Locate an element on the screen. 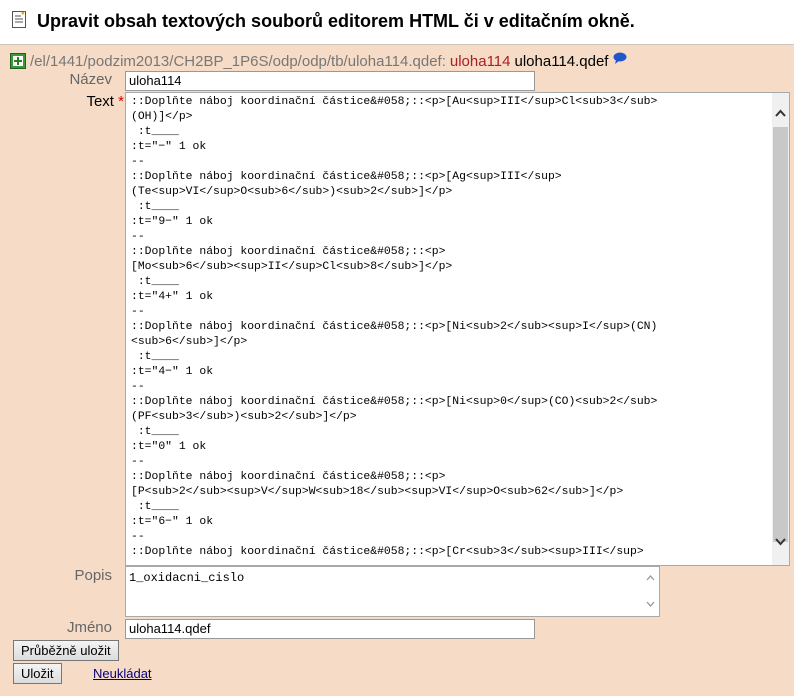 This screenshot has width=794, height=696. jmeno-input: uloha114.qdef is located at coordinates (330, 629).